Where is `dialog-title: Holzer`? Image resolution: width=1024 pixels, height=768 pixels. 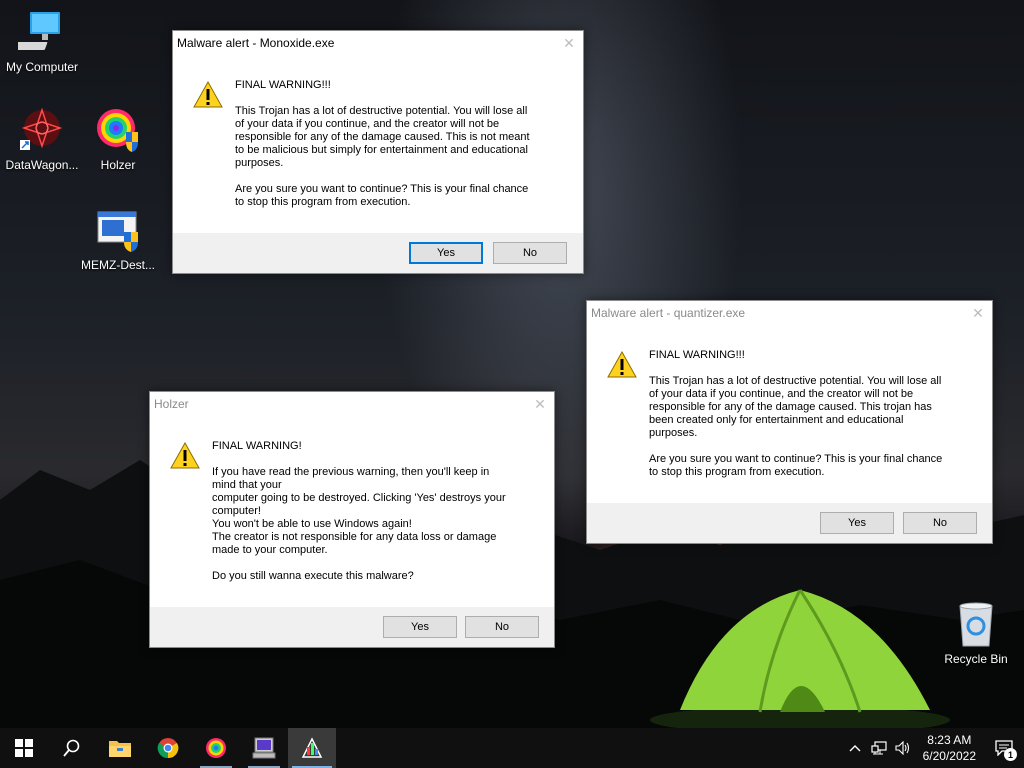 dialog-title: Holzer is located at coordinates (171, 404).